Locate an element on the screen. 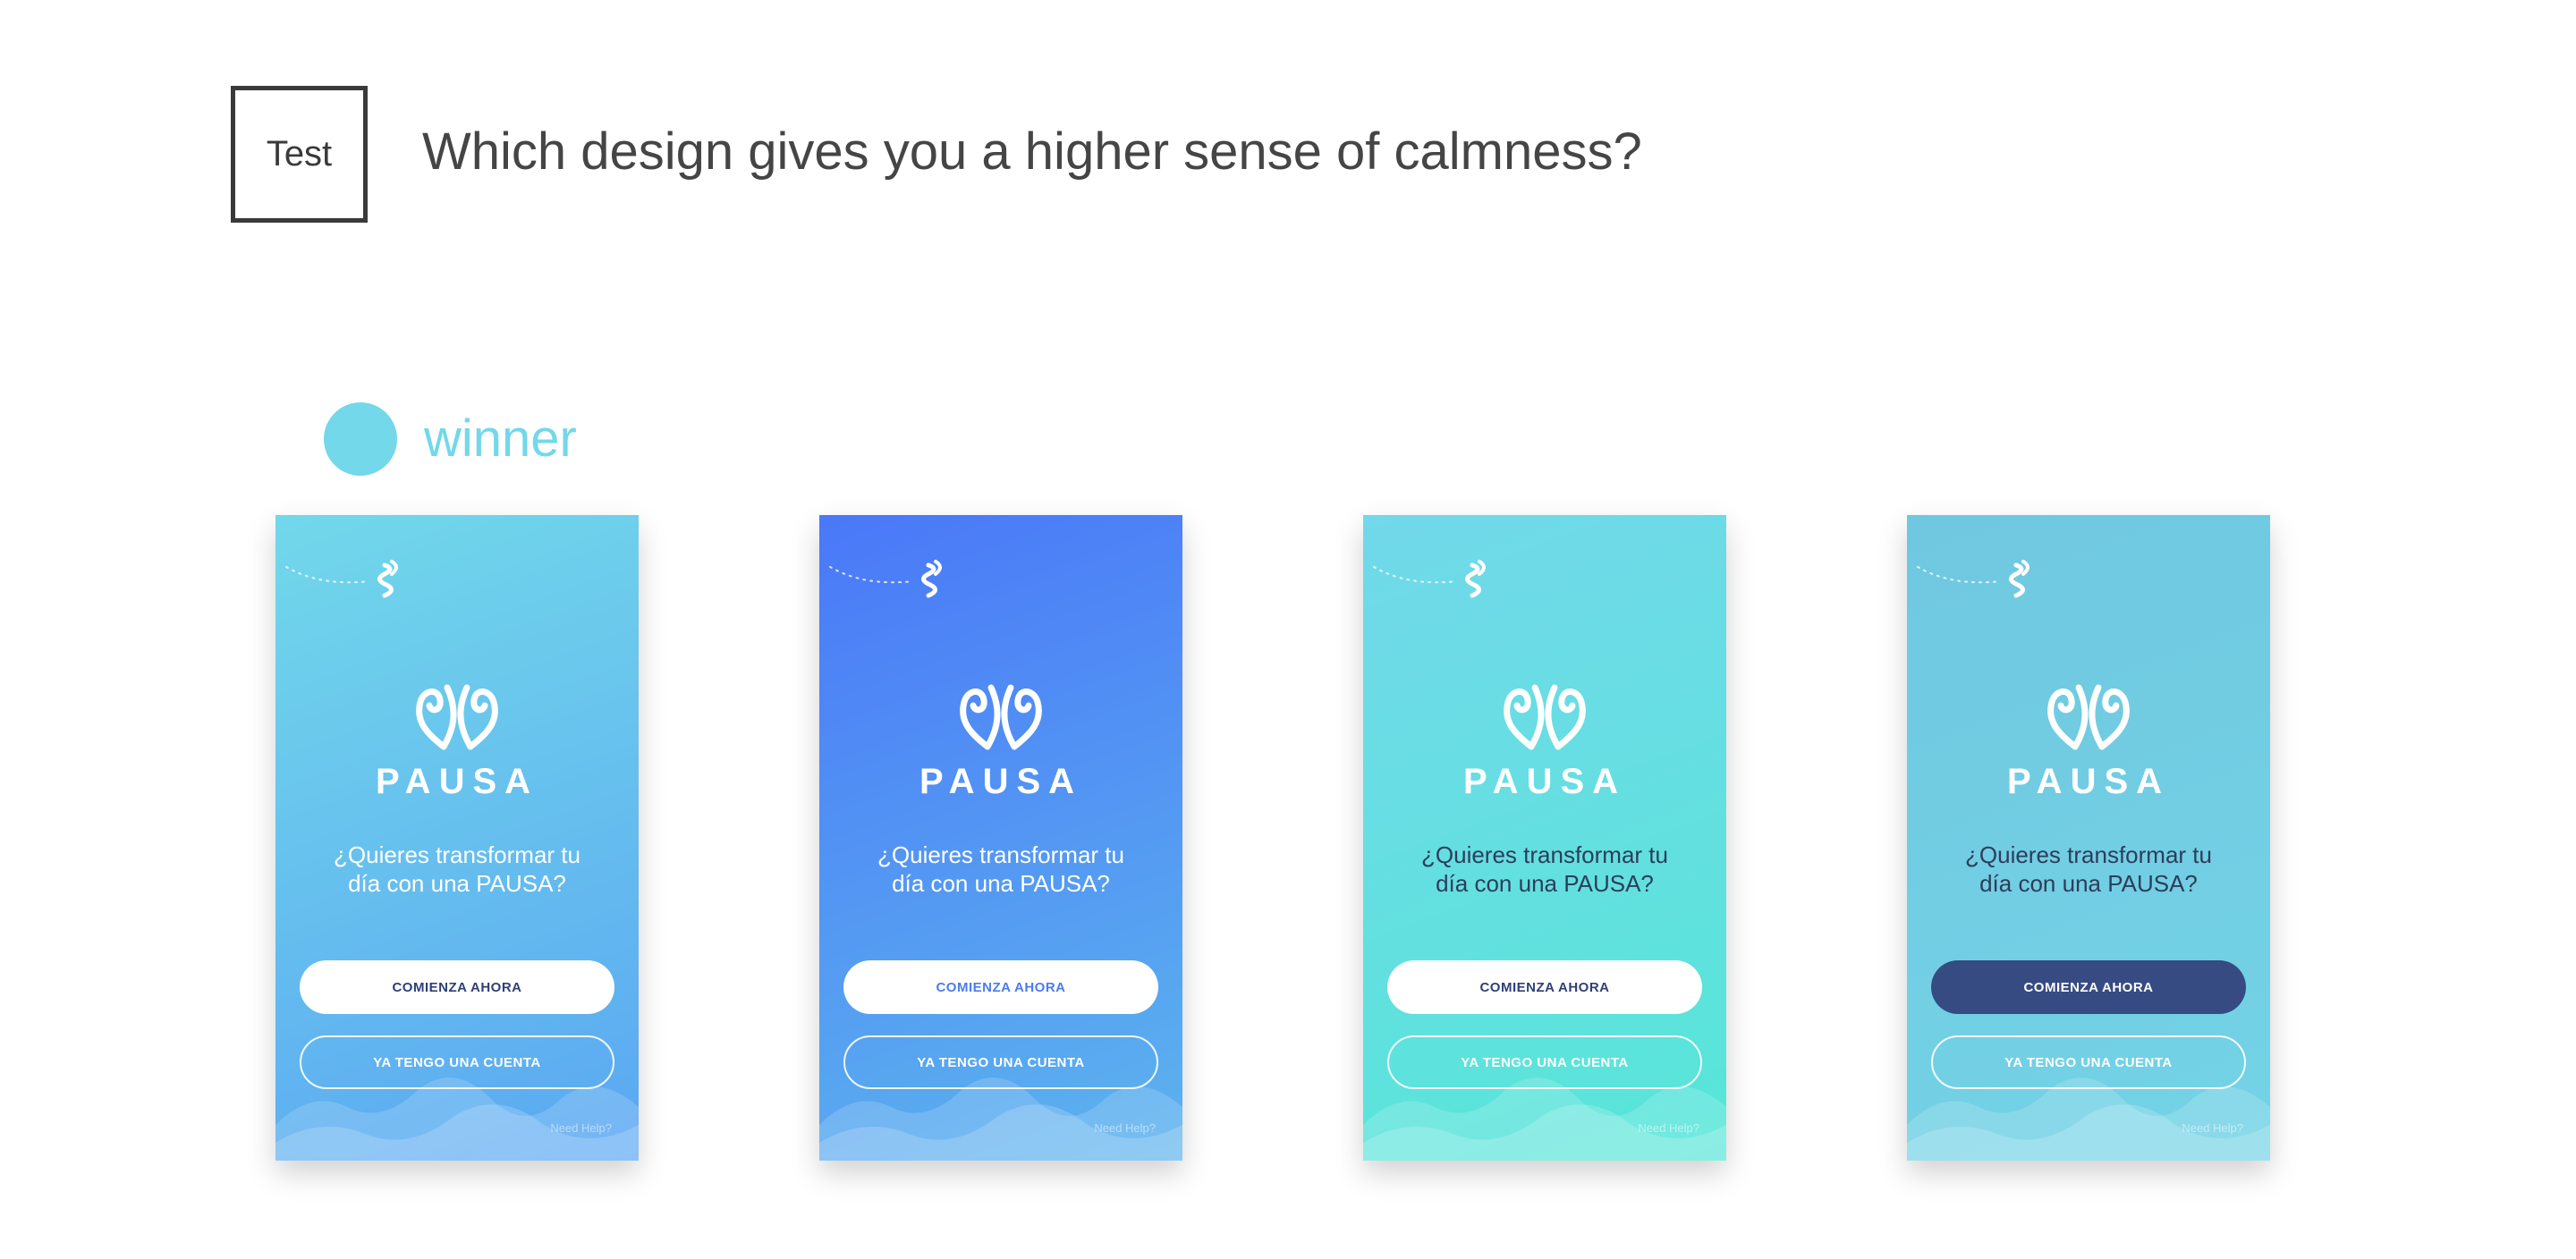 The image size is (2576, 1259). winner-marker: winner is located at coordinates (450, 439).